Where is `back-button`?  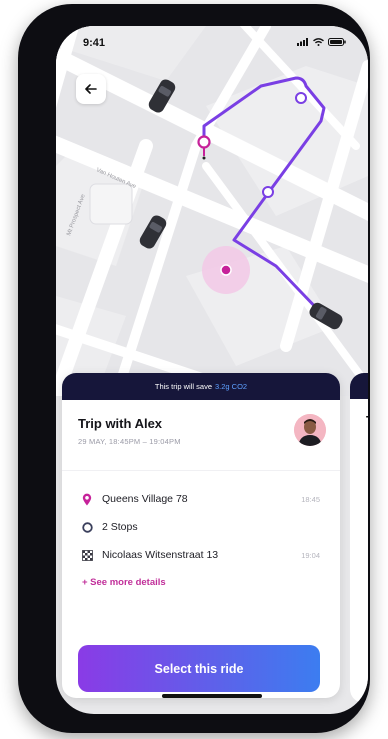 back-button is located at coordinates (91, 89).